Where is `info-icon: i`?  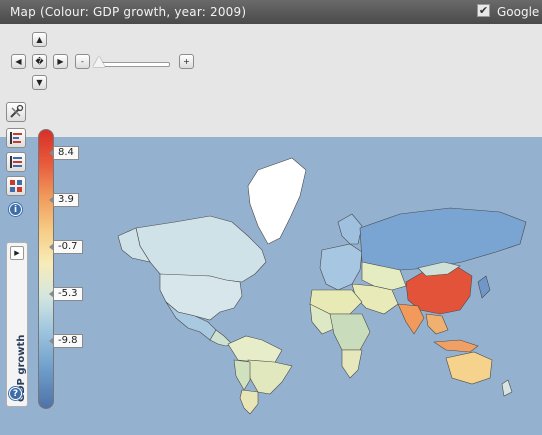 info-icon: i is located at coordinates (15, 209).